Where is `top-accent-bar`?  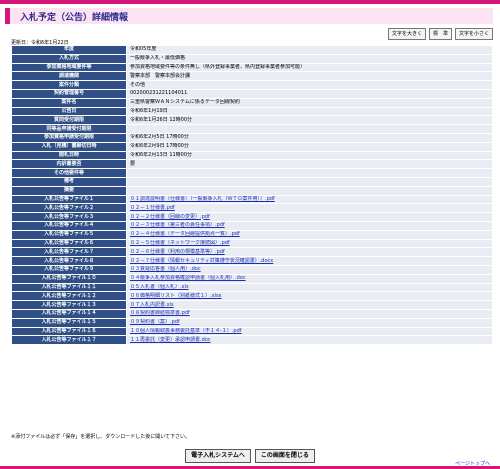 top-accent-bar is located at coordinates (250, 2).